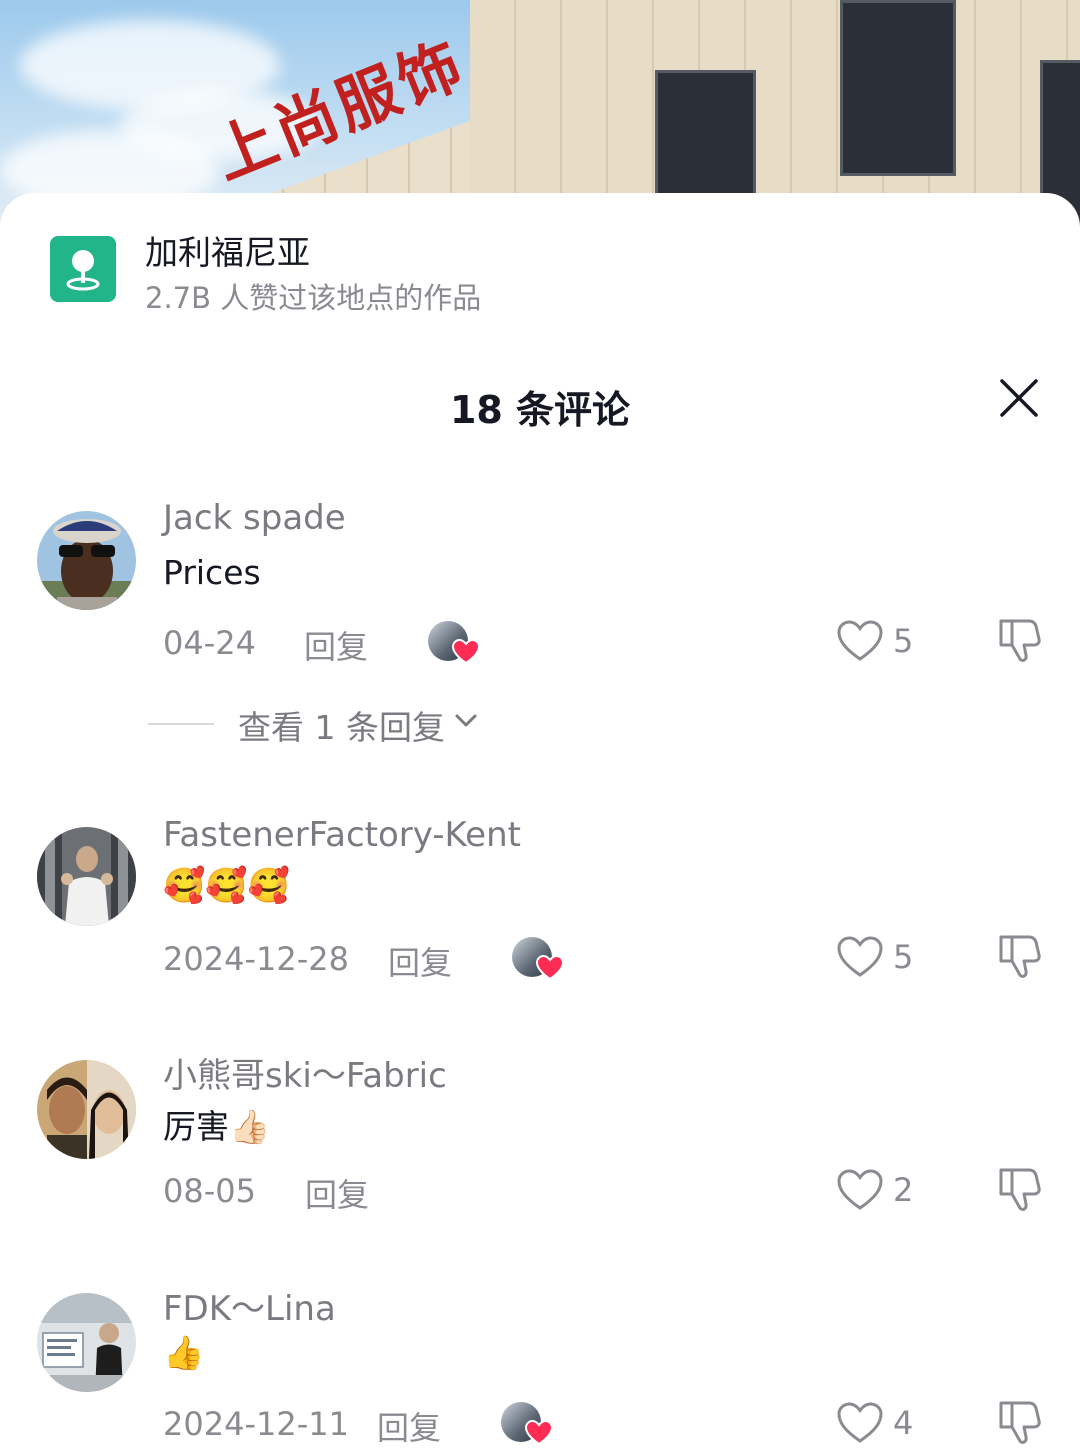 The image size is (1080, 1451). Describe the element at coordinates (254, 518) in the screenshot. I see `comment-username: Jack spade` at that location.